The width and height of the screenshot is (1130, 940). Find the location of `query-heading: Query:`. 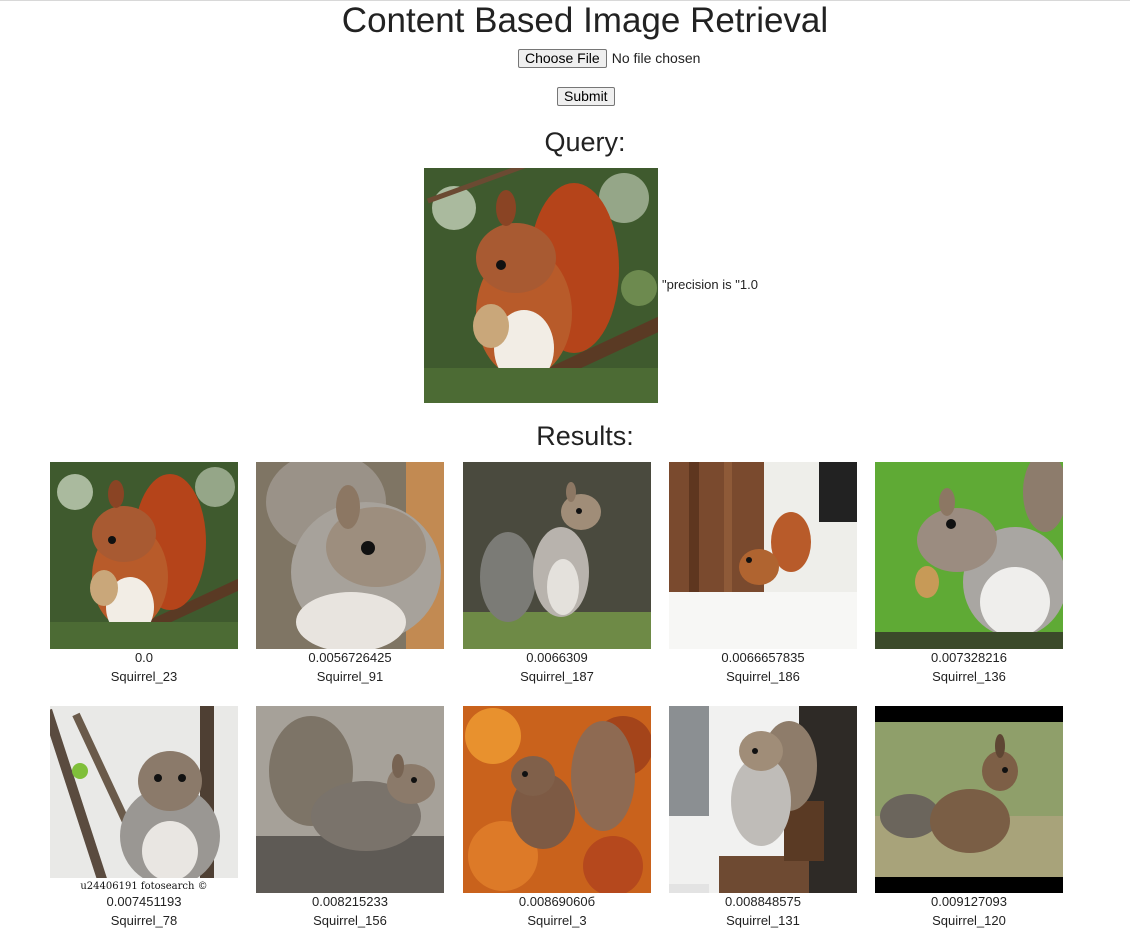

query-heading: Query: is located at coordinates (585, 142).